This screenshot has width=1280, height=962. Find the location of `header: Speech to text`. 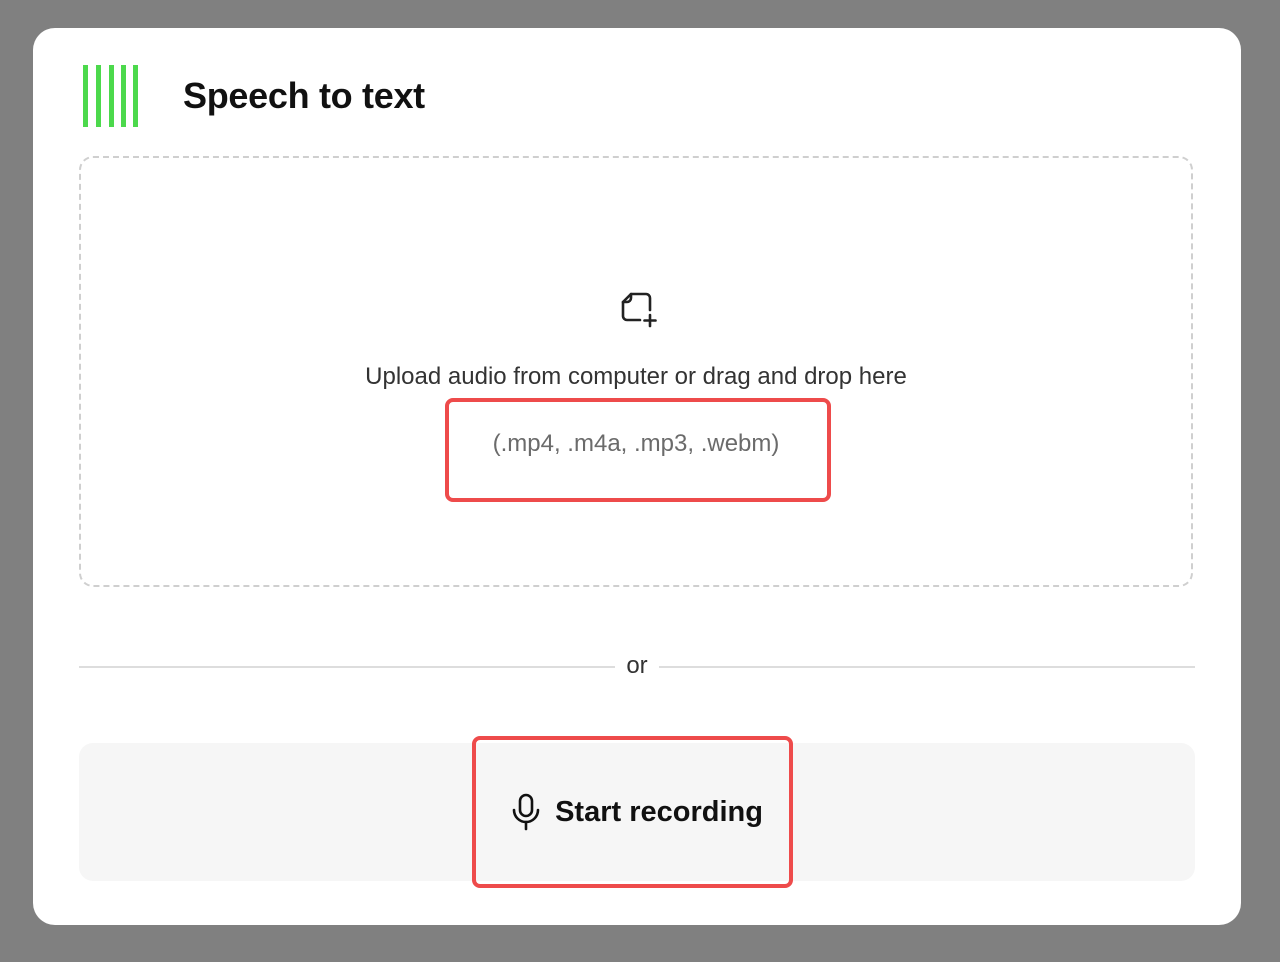

header: Speech to text is located at coordinates (254, 96).